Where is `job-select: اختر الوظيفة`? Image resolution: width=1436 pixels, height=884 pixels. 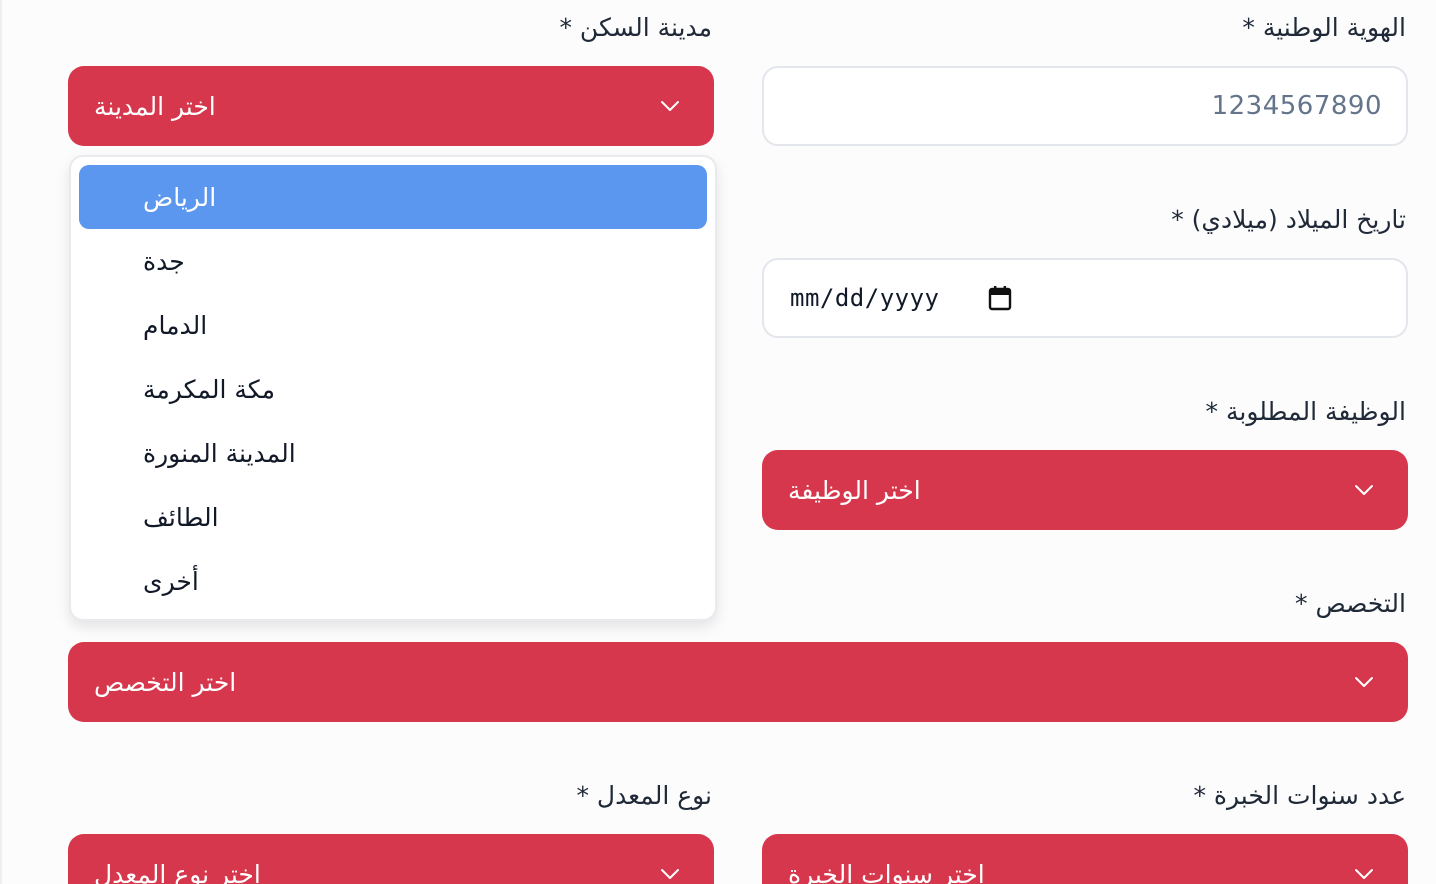
job-select: اختر الوظيفة is located at coordinates (1085, 490).